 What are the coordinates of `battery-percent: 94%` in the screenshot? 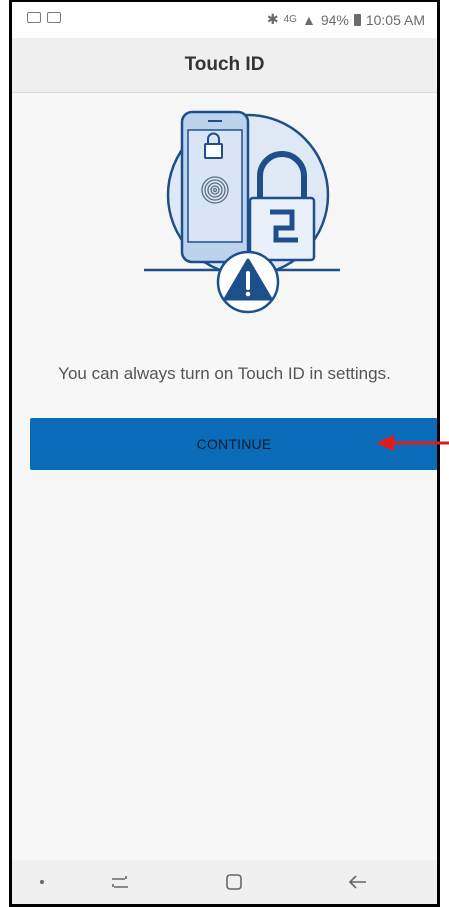 It's located at (334, 19).